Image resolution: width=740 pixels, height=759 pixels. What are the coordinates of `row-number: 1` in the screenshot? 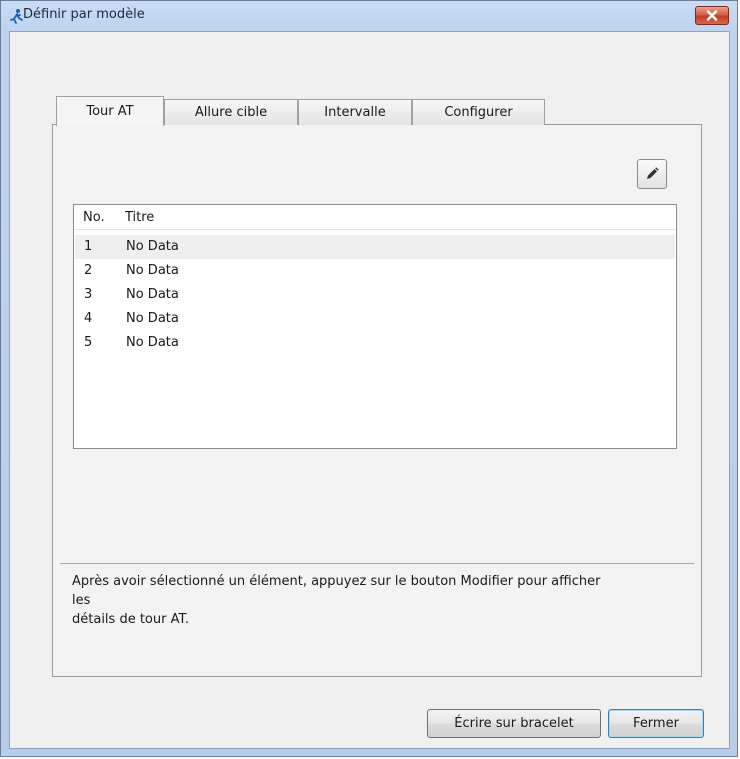 It's located at (88, 246).